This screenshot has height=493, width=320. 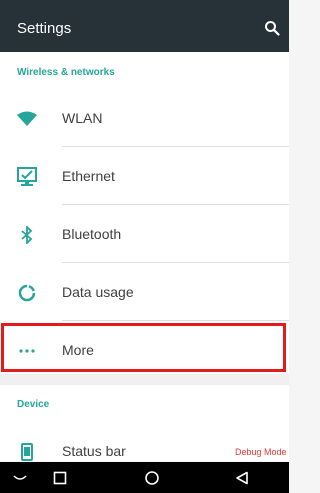 What do you see at coordinates (33, 404) in the screenshot?
I see `section-header-device: Device` at bounding box center [33, 404].